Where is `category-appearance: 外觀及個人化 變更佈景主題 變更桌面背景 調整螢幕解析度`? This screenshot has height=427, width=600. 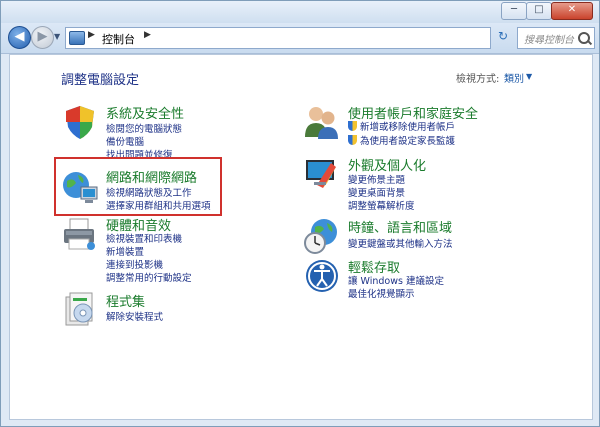
category-appearance: 外觀及個人化 變更佈景主題 變更桌面背景 調整螢幕解析度 is located at coordinates (423, 183).